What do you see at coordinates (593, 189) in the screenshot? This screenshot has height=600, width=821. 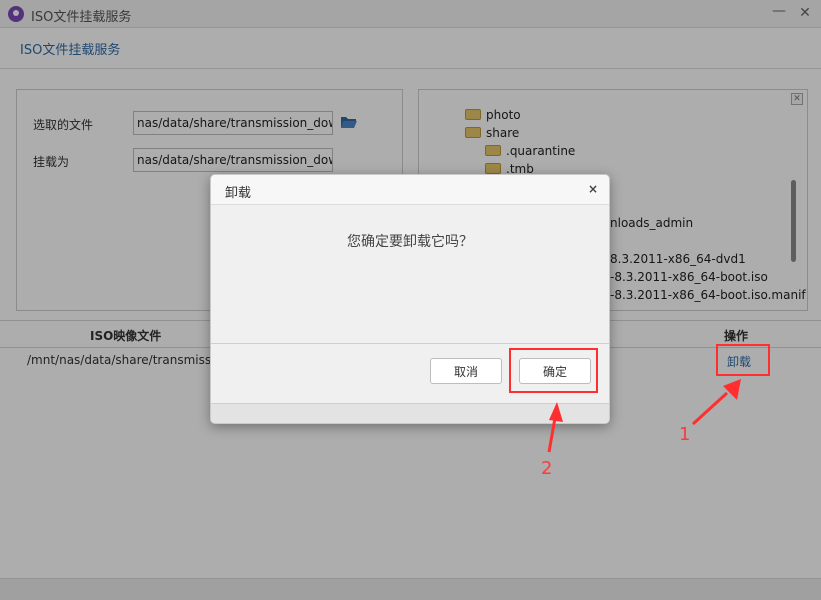 I see `dialog-close-icon: ×` at bounding box center [593, 189].